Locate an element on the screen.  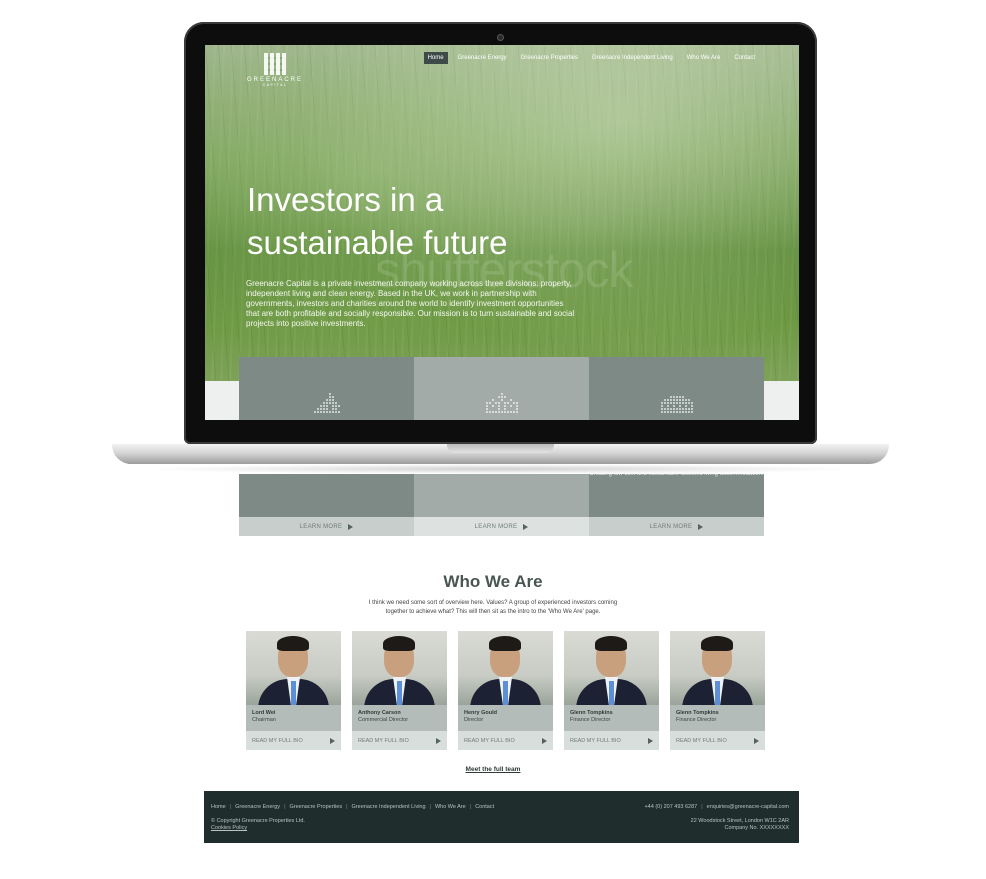
team-member-card: Henry Gould Director READ MY FULL BIO is located at coordinates (505, 690).